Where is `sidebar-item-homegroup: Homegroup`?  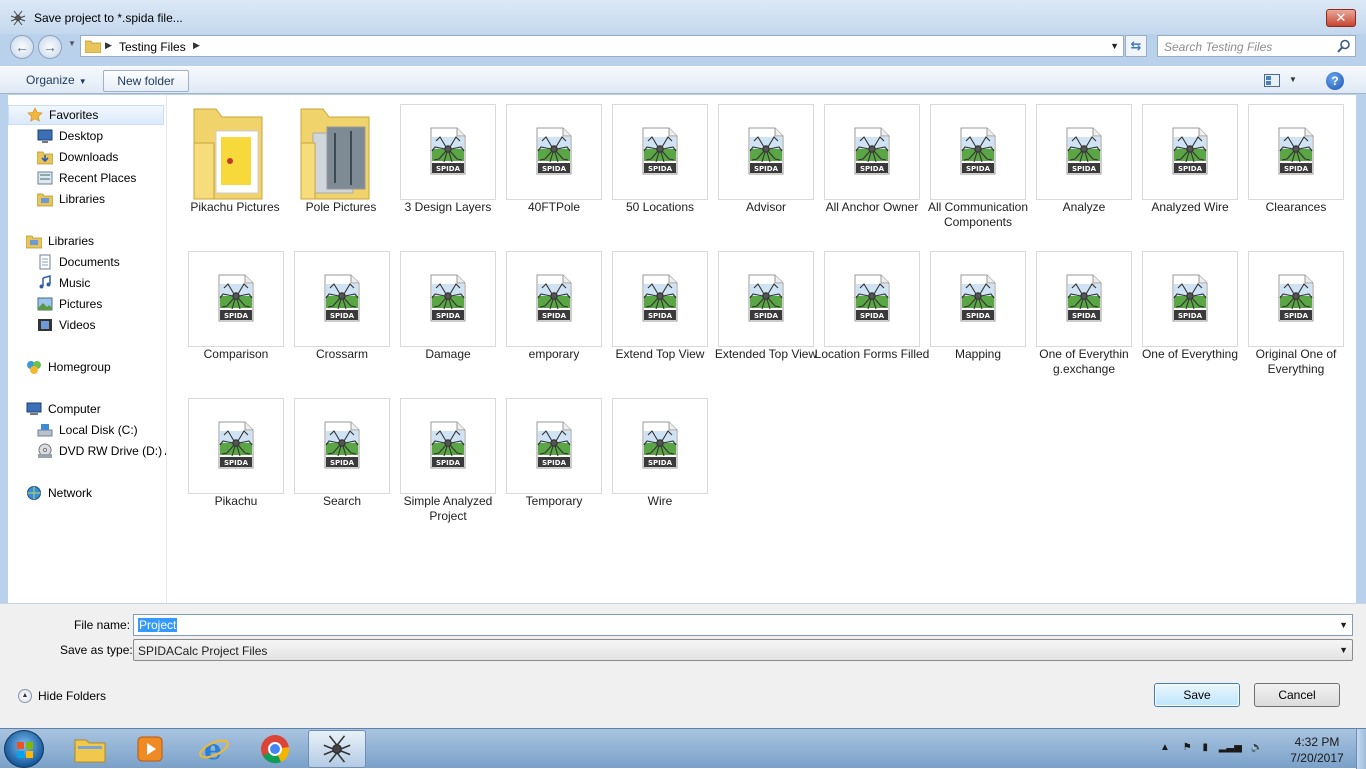 sidebar-item-homegroup: Homegroup is located at coordinates (68, 367).